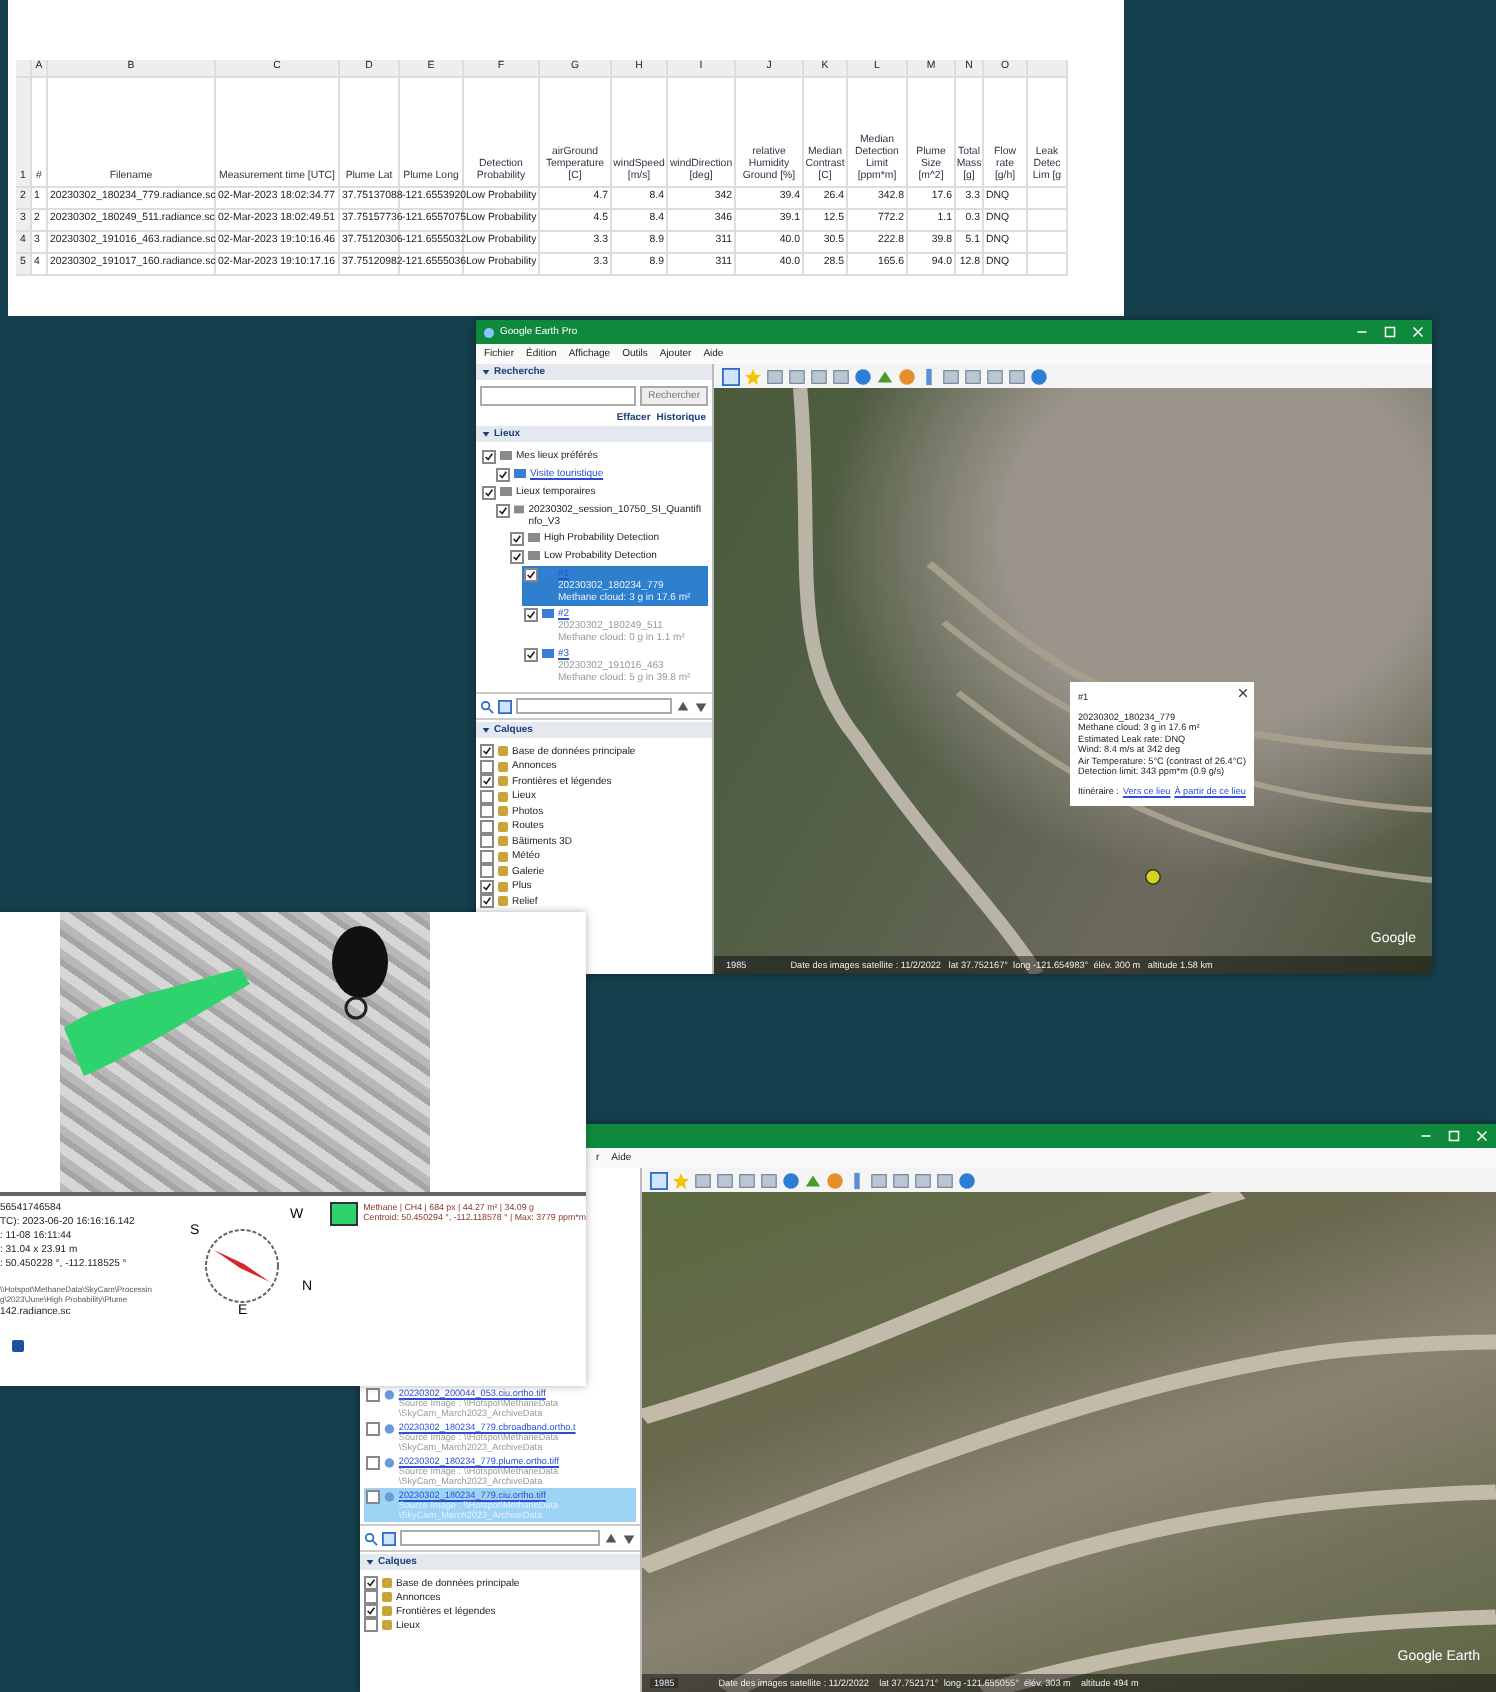 This screenshot has height=1692, width=1496. I want to click on app-icon, so click(489, 332).